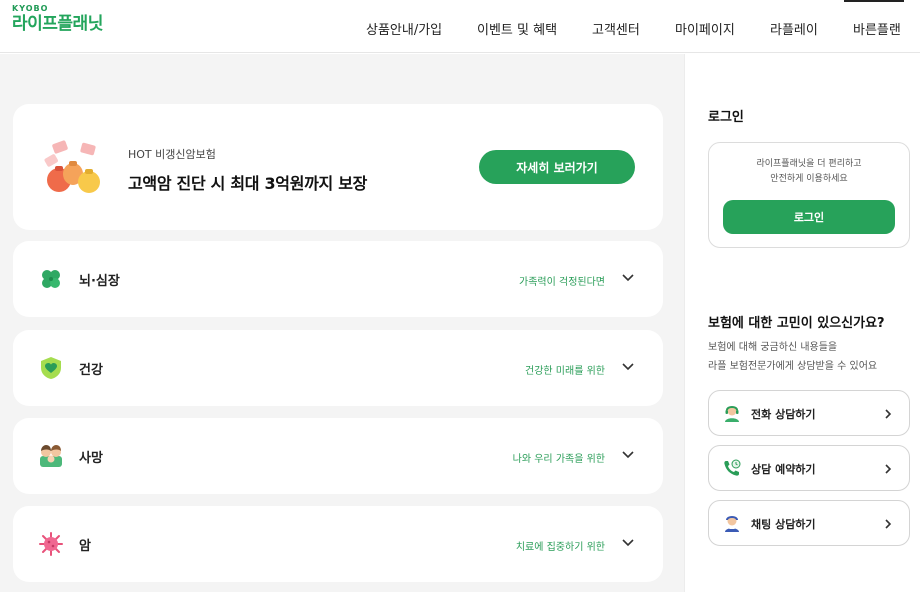  I want to click on category-subtext: 가족력이 걱정된다면, so click(562, 282).